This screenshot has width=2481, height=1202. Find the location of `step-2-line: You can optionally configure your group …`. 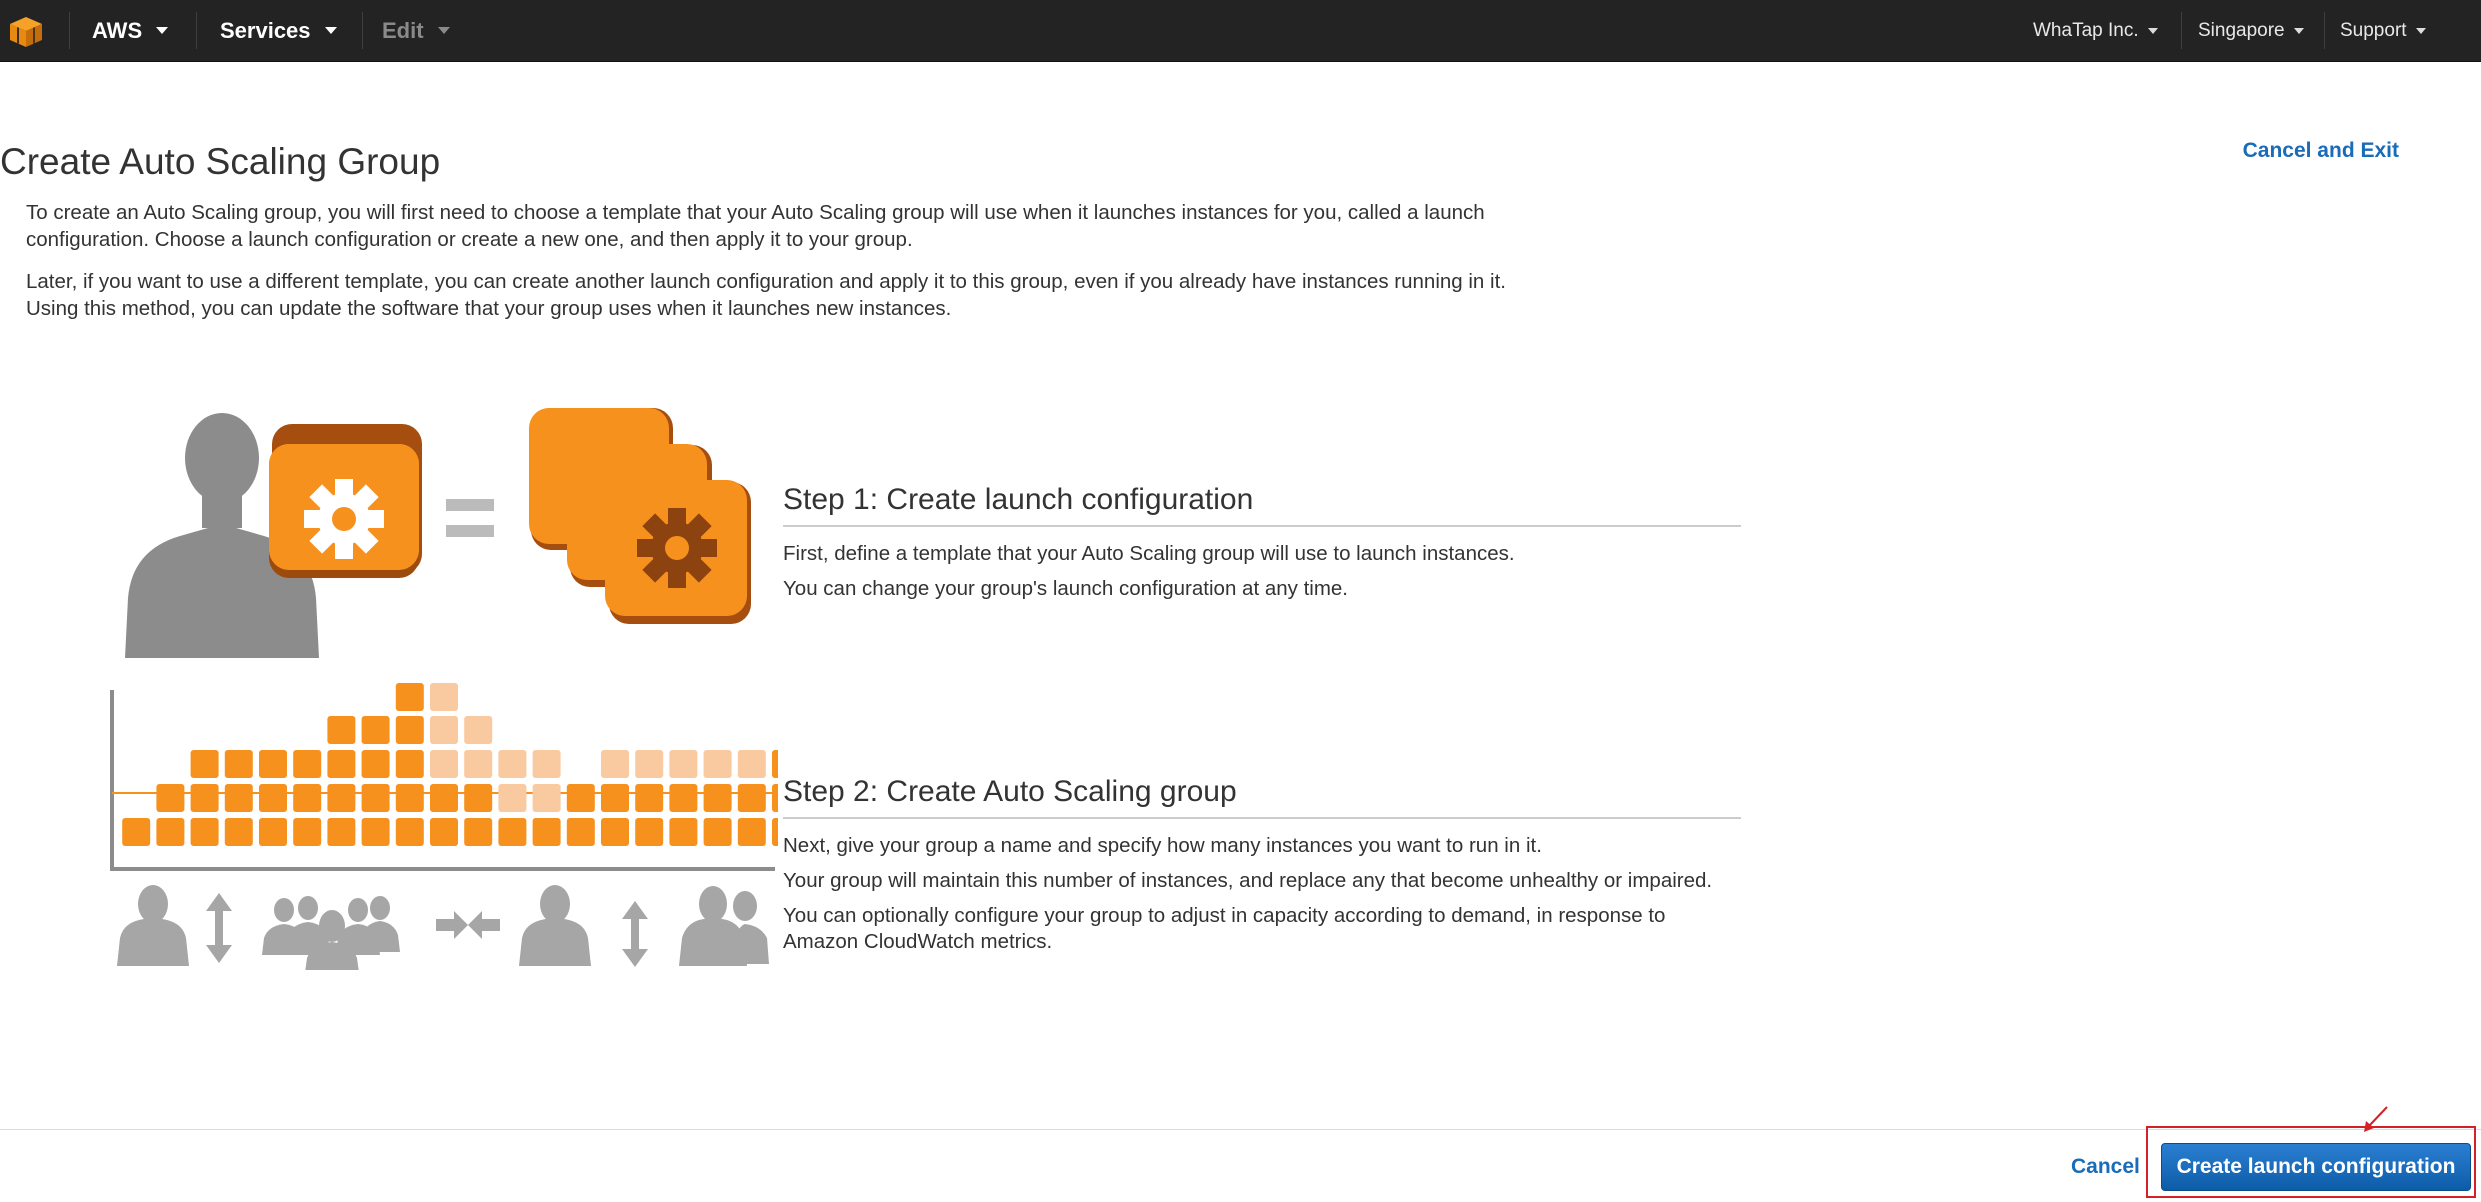

step-2-line: You can optionally configure your group … is located at coordinates (1224, 915).